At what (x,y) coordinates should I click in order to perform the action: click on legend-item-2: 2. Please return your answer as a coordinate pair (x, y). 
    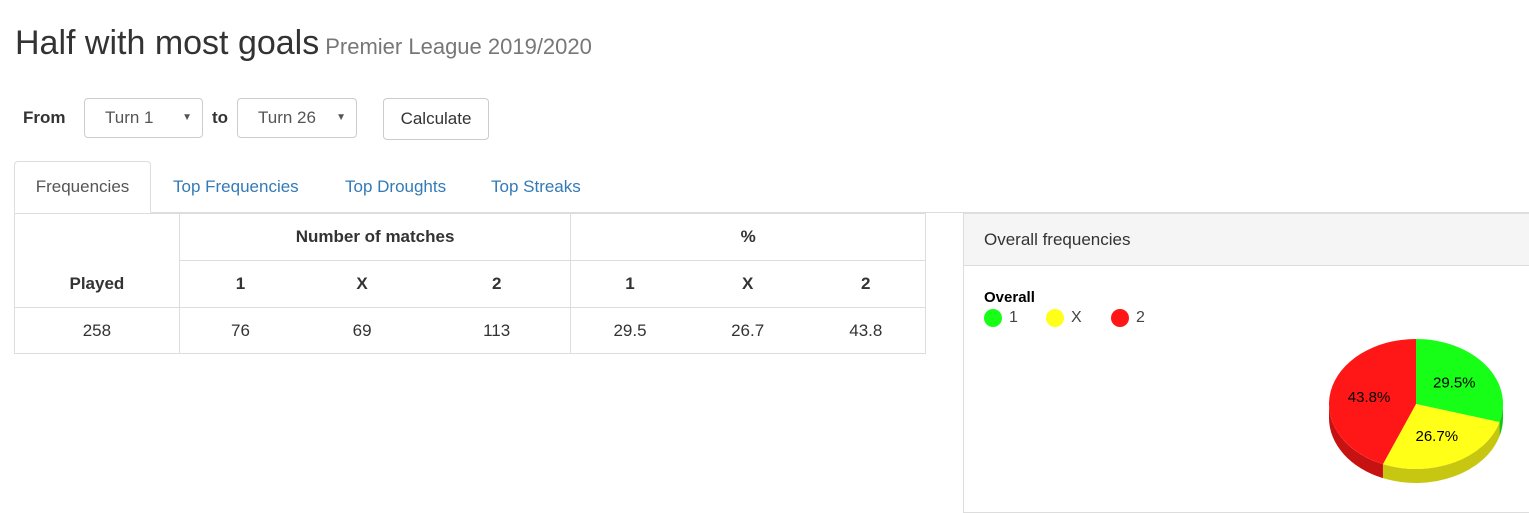
    Looking at the image, I should click on (1128, 318).